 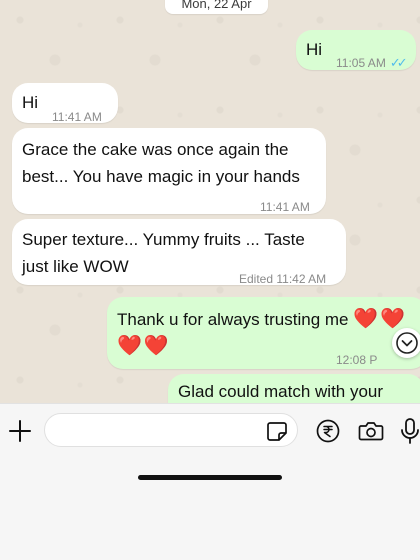 I want to click on rupee-icon, so click(x=328, y=431).